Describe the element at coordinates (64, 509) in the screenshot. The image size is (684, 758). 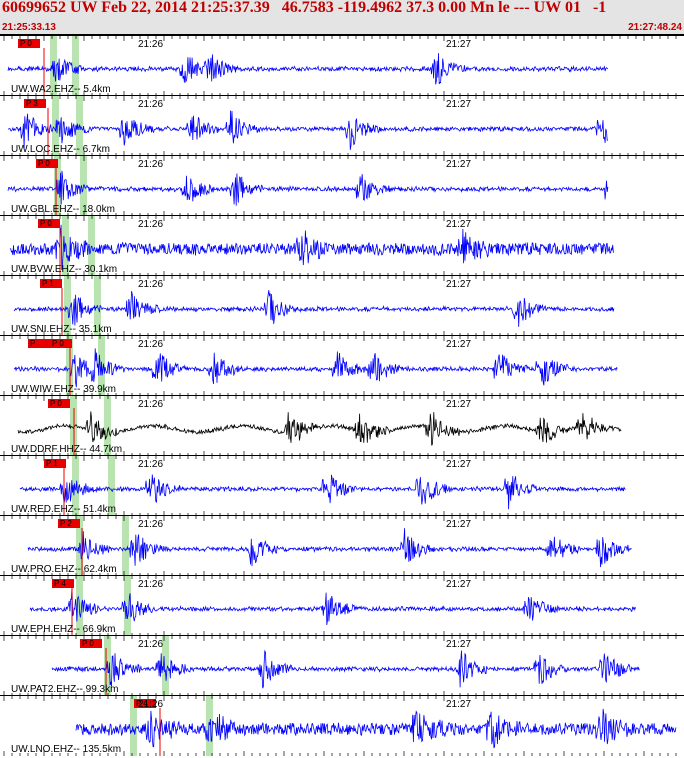
I see `station-label: UW.RED.EHZ-- 51.4km` at that location.